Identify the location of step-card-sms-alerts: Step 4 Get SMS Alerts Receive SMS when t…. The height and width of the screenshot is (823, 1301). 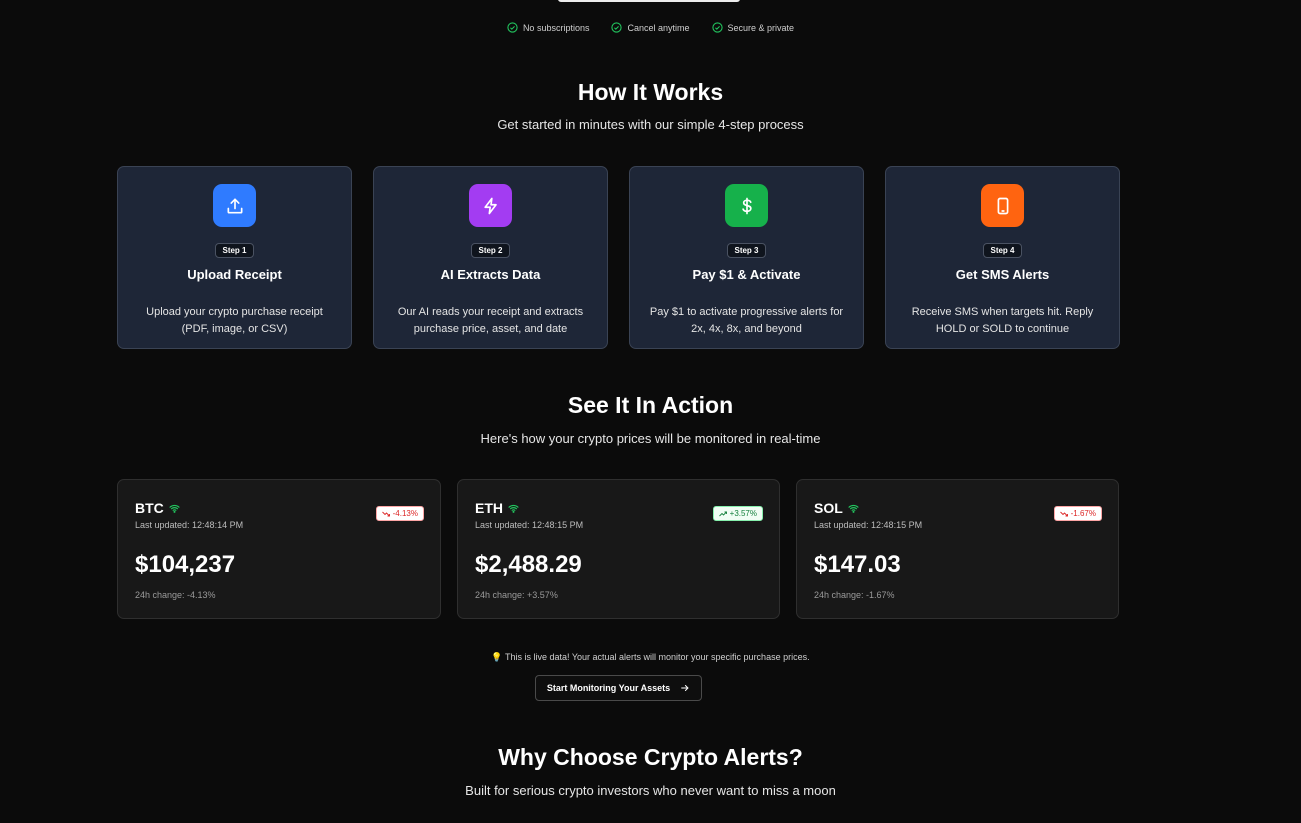
(1002, 257).